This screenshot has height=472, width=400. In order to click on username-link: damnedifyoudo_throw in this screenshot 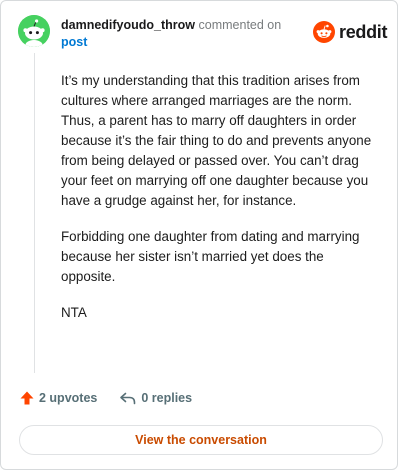, I will do `click(128, 25)`.